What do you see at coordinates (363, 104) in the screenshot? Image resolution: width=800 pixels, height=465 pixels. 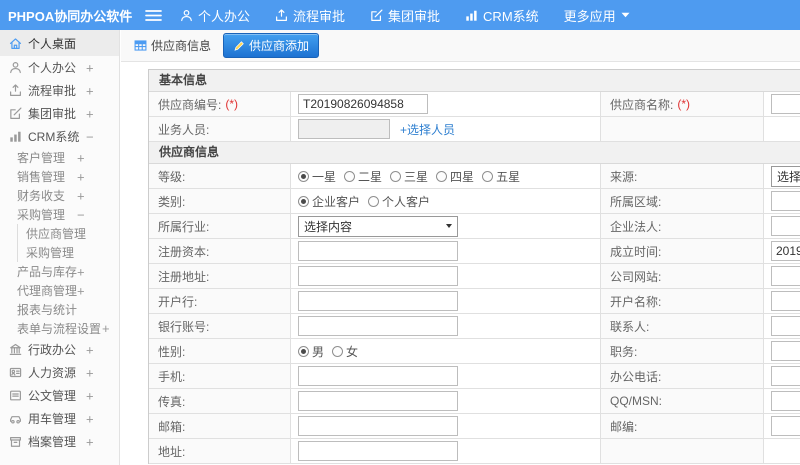 I see `supplier-code-input` at bounding box center [363, 104].